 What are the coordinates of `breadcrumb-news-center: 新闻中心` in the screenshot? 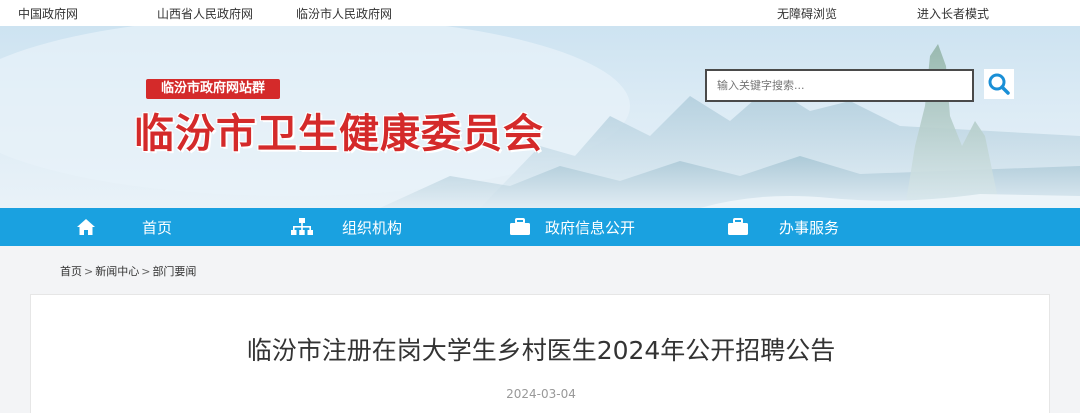 It's located at (117, 271).